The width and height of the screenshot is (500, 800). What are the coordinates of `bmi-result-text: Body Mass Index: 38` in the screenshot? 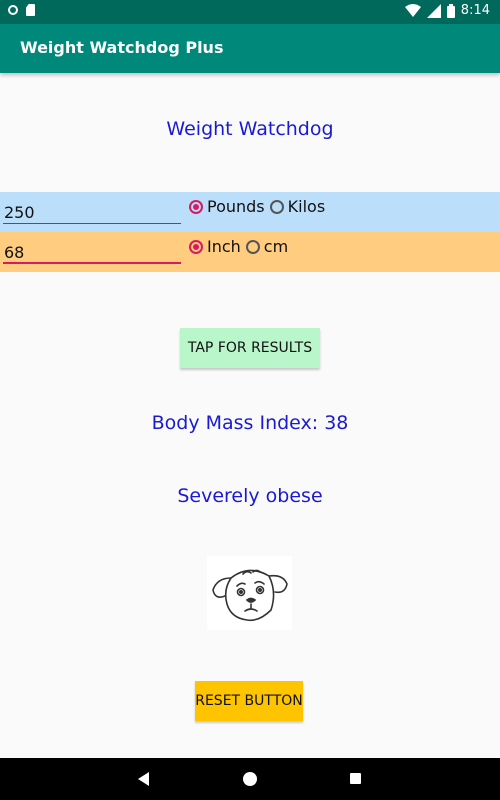 It's located at (250, 423).